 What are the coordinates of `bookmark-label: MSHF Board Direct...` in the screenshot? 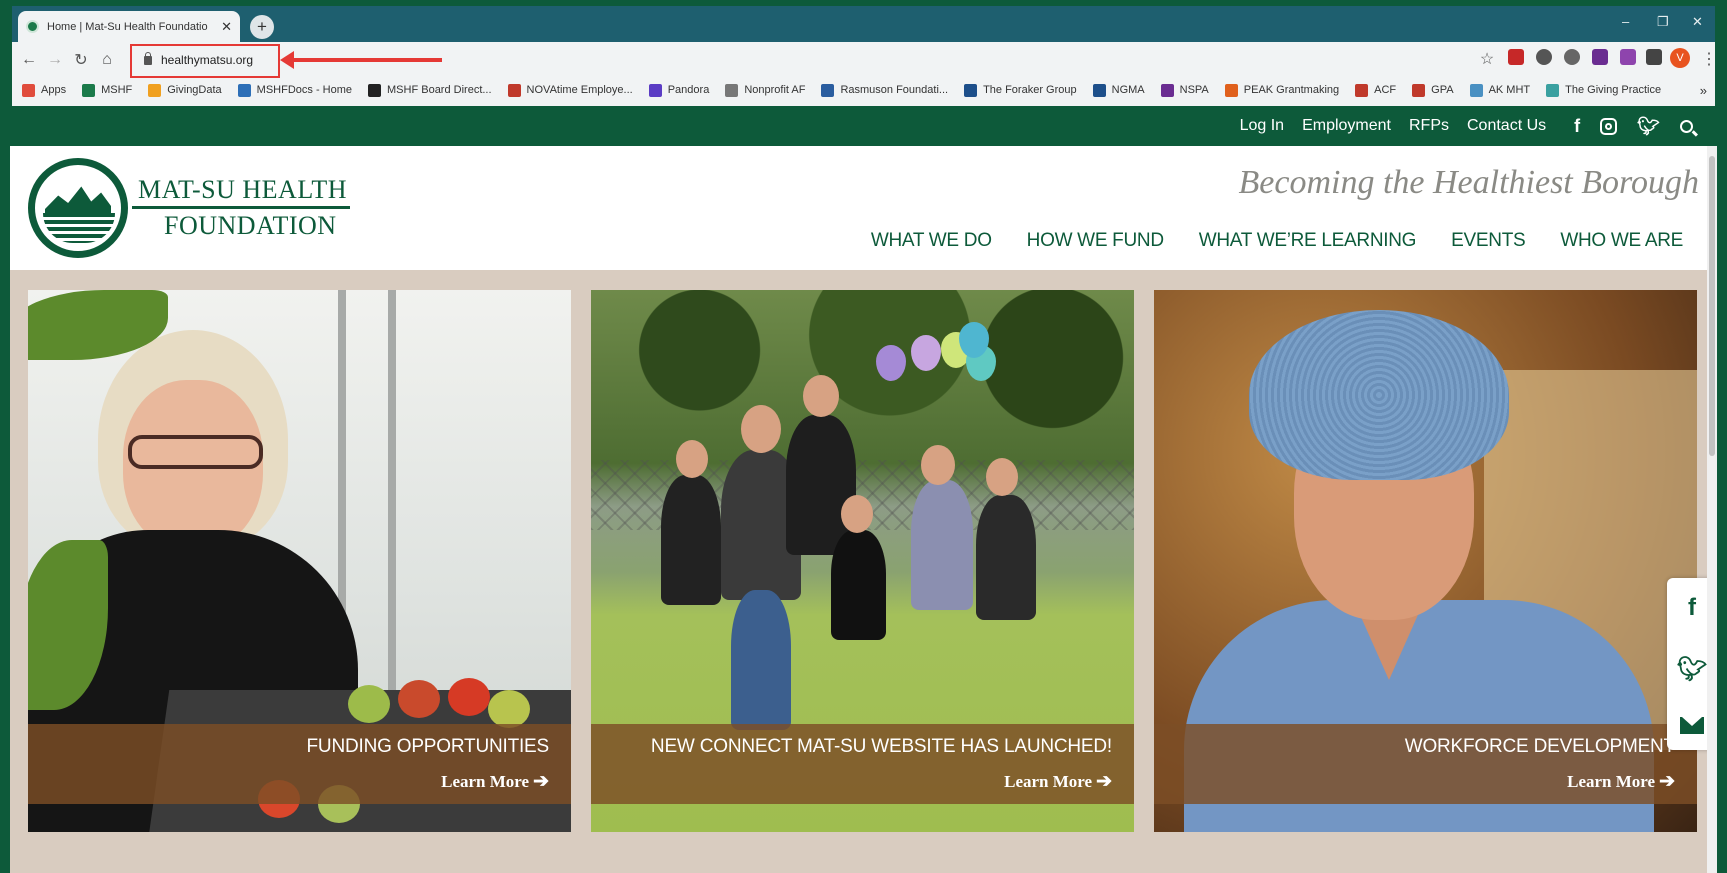 It's located at (439, 90).